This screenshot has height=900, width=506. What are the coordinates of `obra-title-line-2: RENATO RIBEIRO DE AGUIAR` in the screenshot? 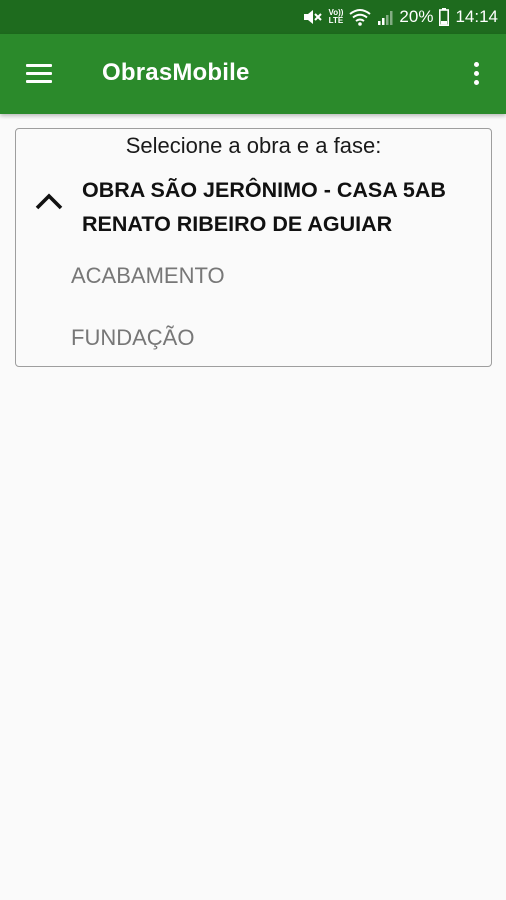 It's located at (237, 224).